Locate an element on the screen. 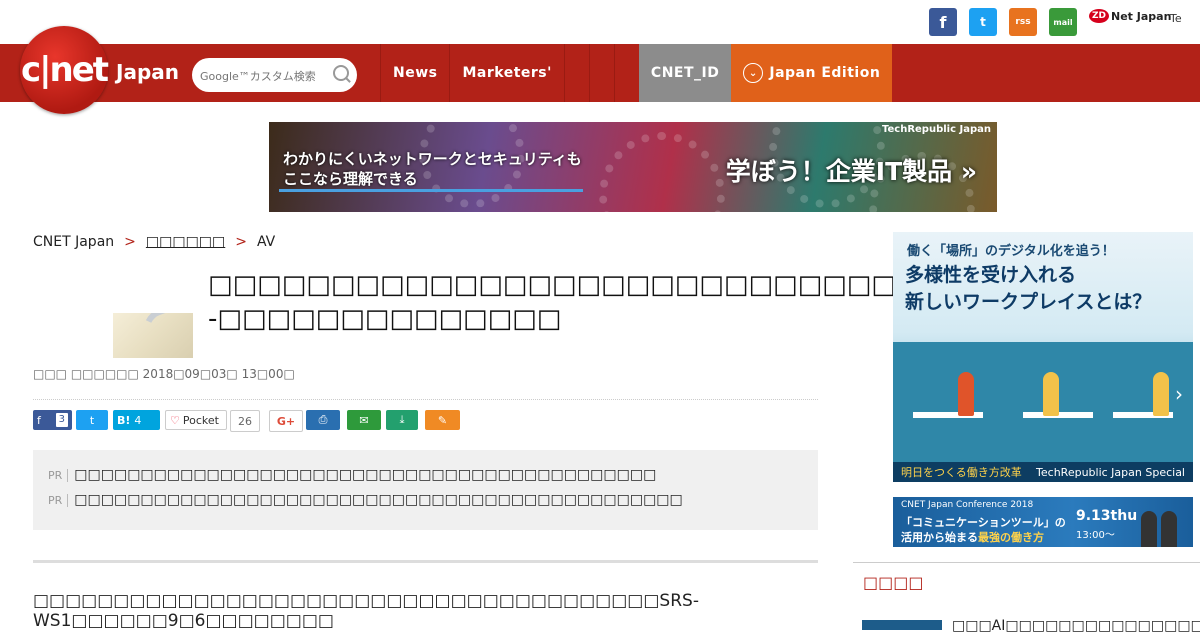  edition-selector: ⌄ Japan Edition is located at coordinates (812, 73).